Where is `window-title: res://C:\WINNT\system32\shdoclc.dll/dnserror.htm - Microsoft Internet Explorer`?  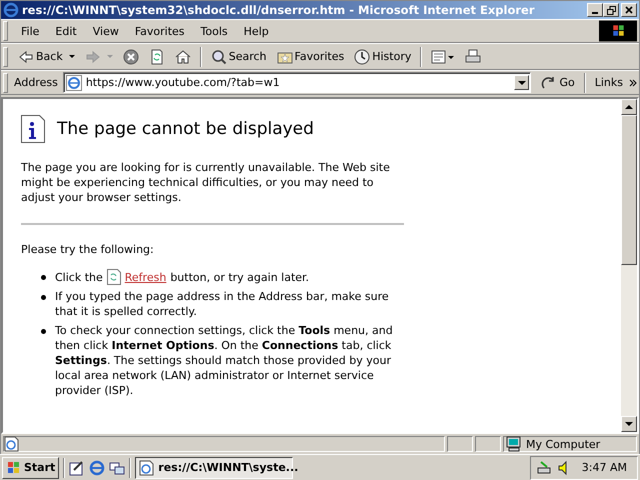 window-title: res://C:\WINNT\system32\shdoclc.dll/dnserror.htm - Microsoft Internet Explorer is located at coordinates (278, 10).